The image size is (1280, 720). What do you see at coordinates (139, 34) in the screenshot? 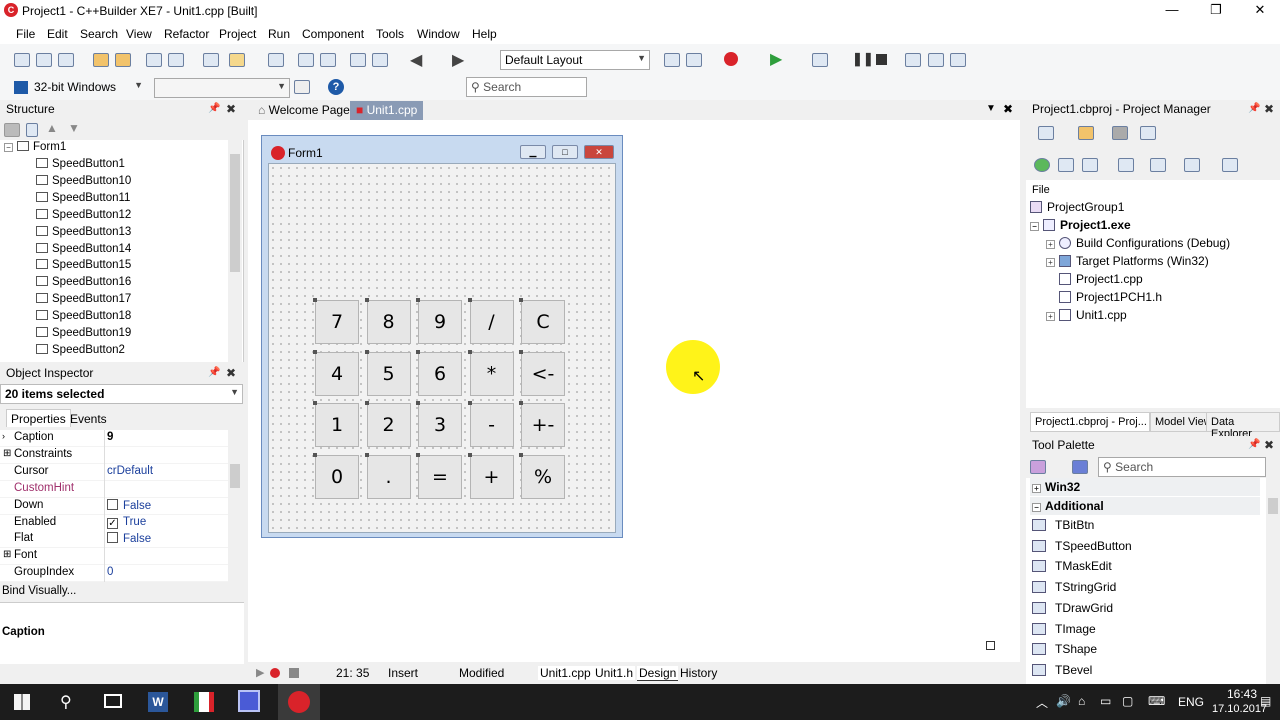
I see `menu-view: View` at bounding box center [139, 34].